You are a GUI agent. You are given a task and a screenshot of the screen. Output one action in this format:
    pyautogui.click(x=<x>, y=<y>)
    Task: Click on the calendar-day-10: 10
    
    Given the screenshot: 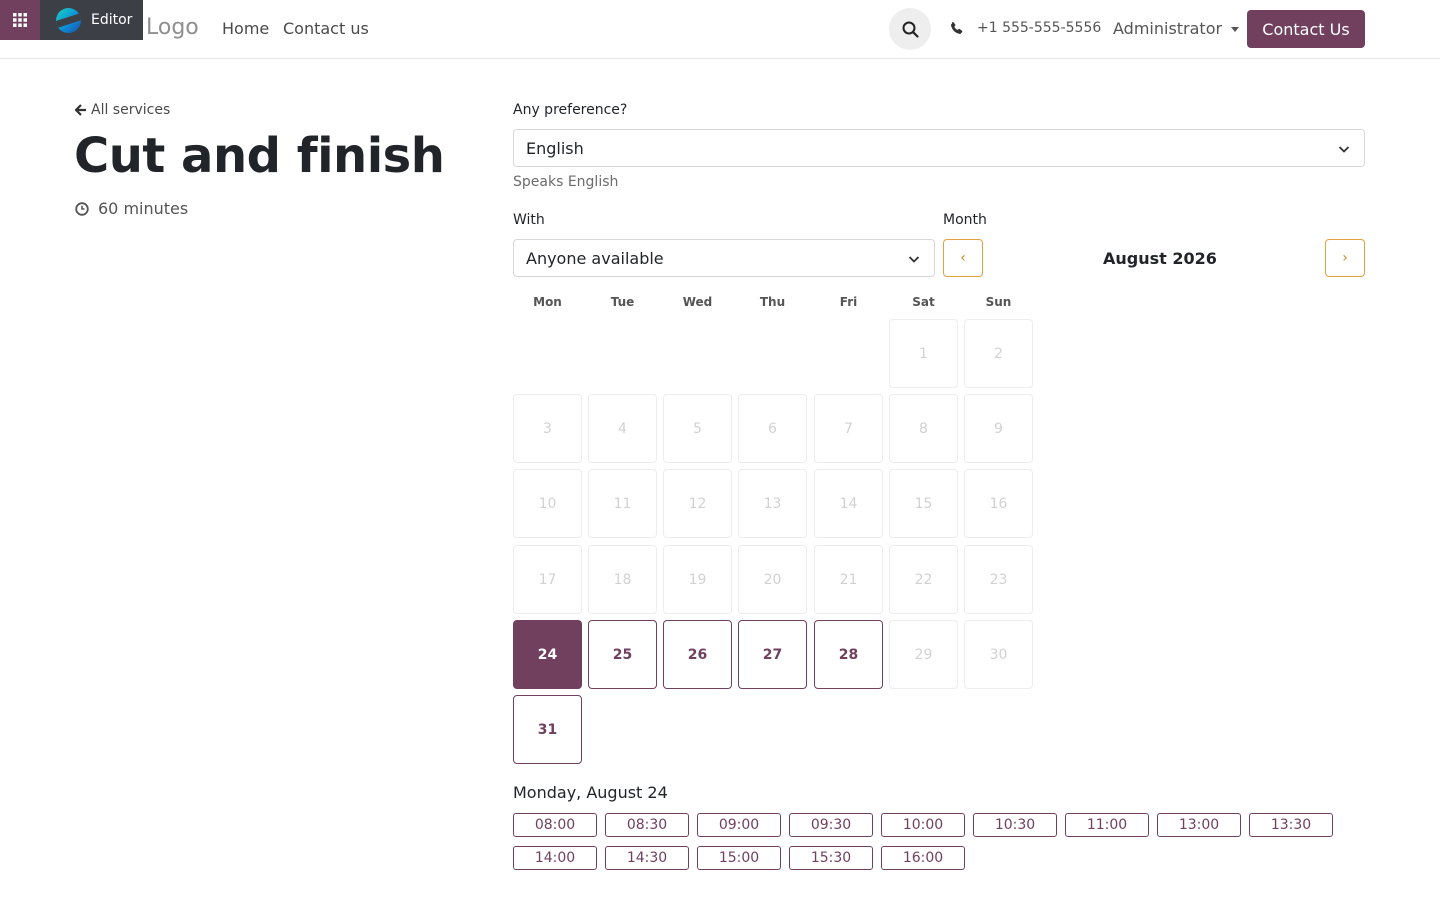 What is the action you would take?
    pyautogui.click(x=547, y=503)
    